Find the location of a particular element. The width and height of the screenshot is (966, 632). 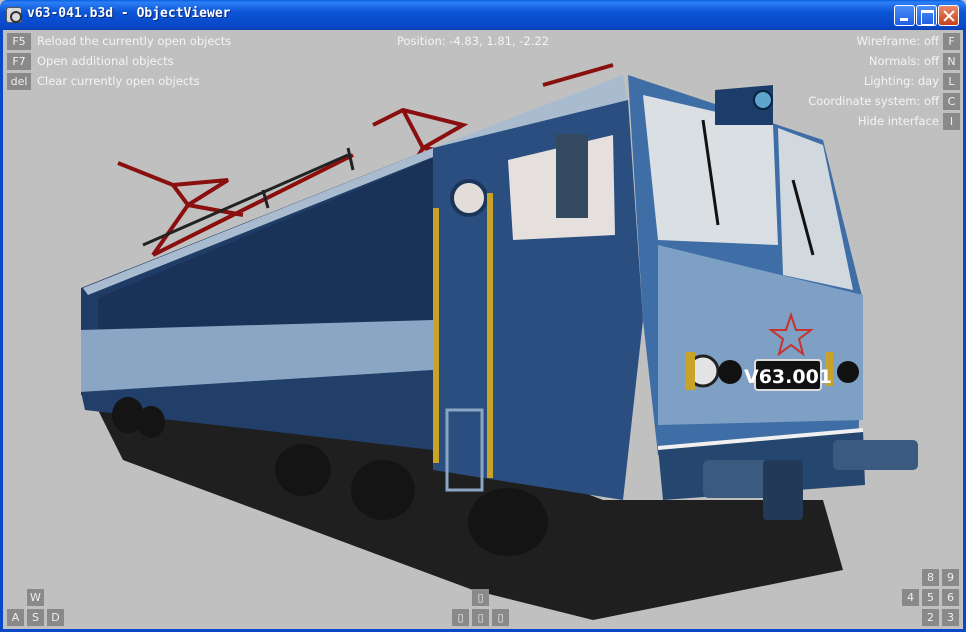

numpad-9-key: 9 is located at coordinates (950, 577).